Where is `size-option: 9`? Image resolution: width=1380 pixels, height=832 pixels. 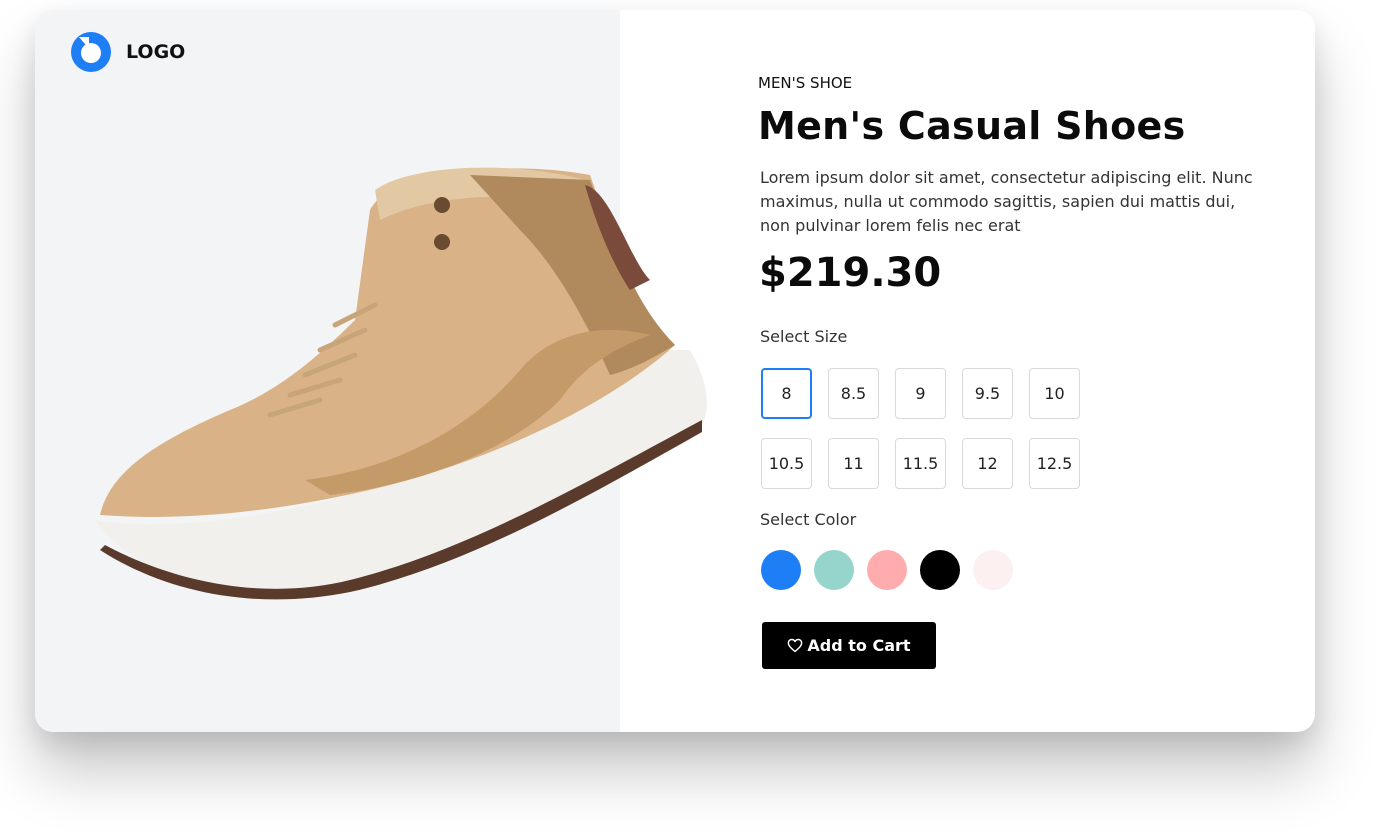 size-option: 9 is located at coordinates (920, 393).